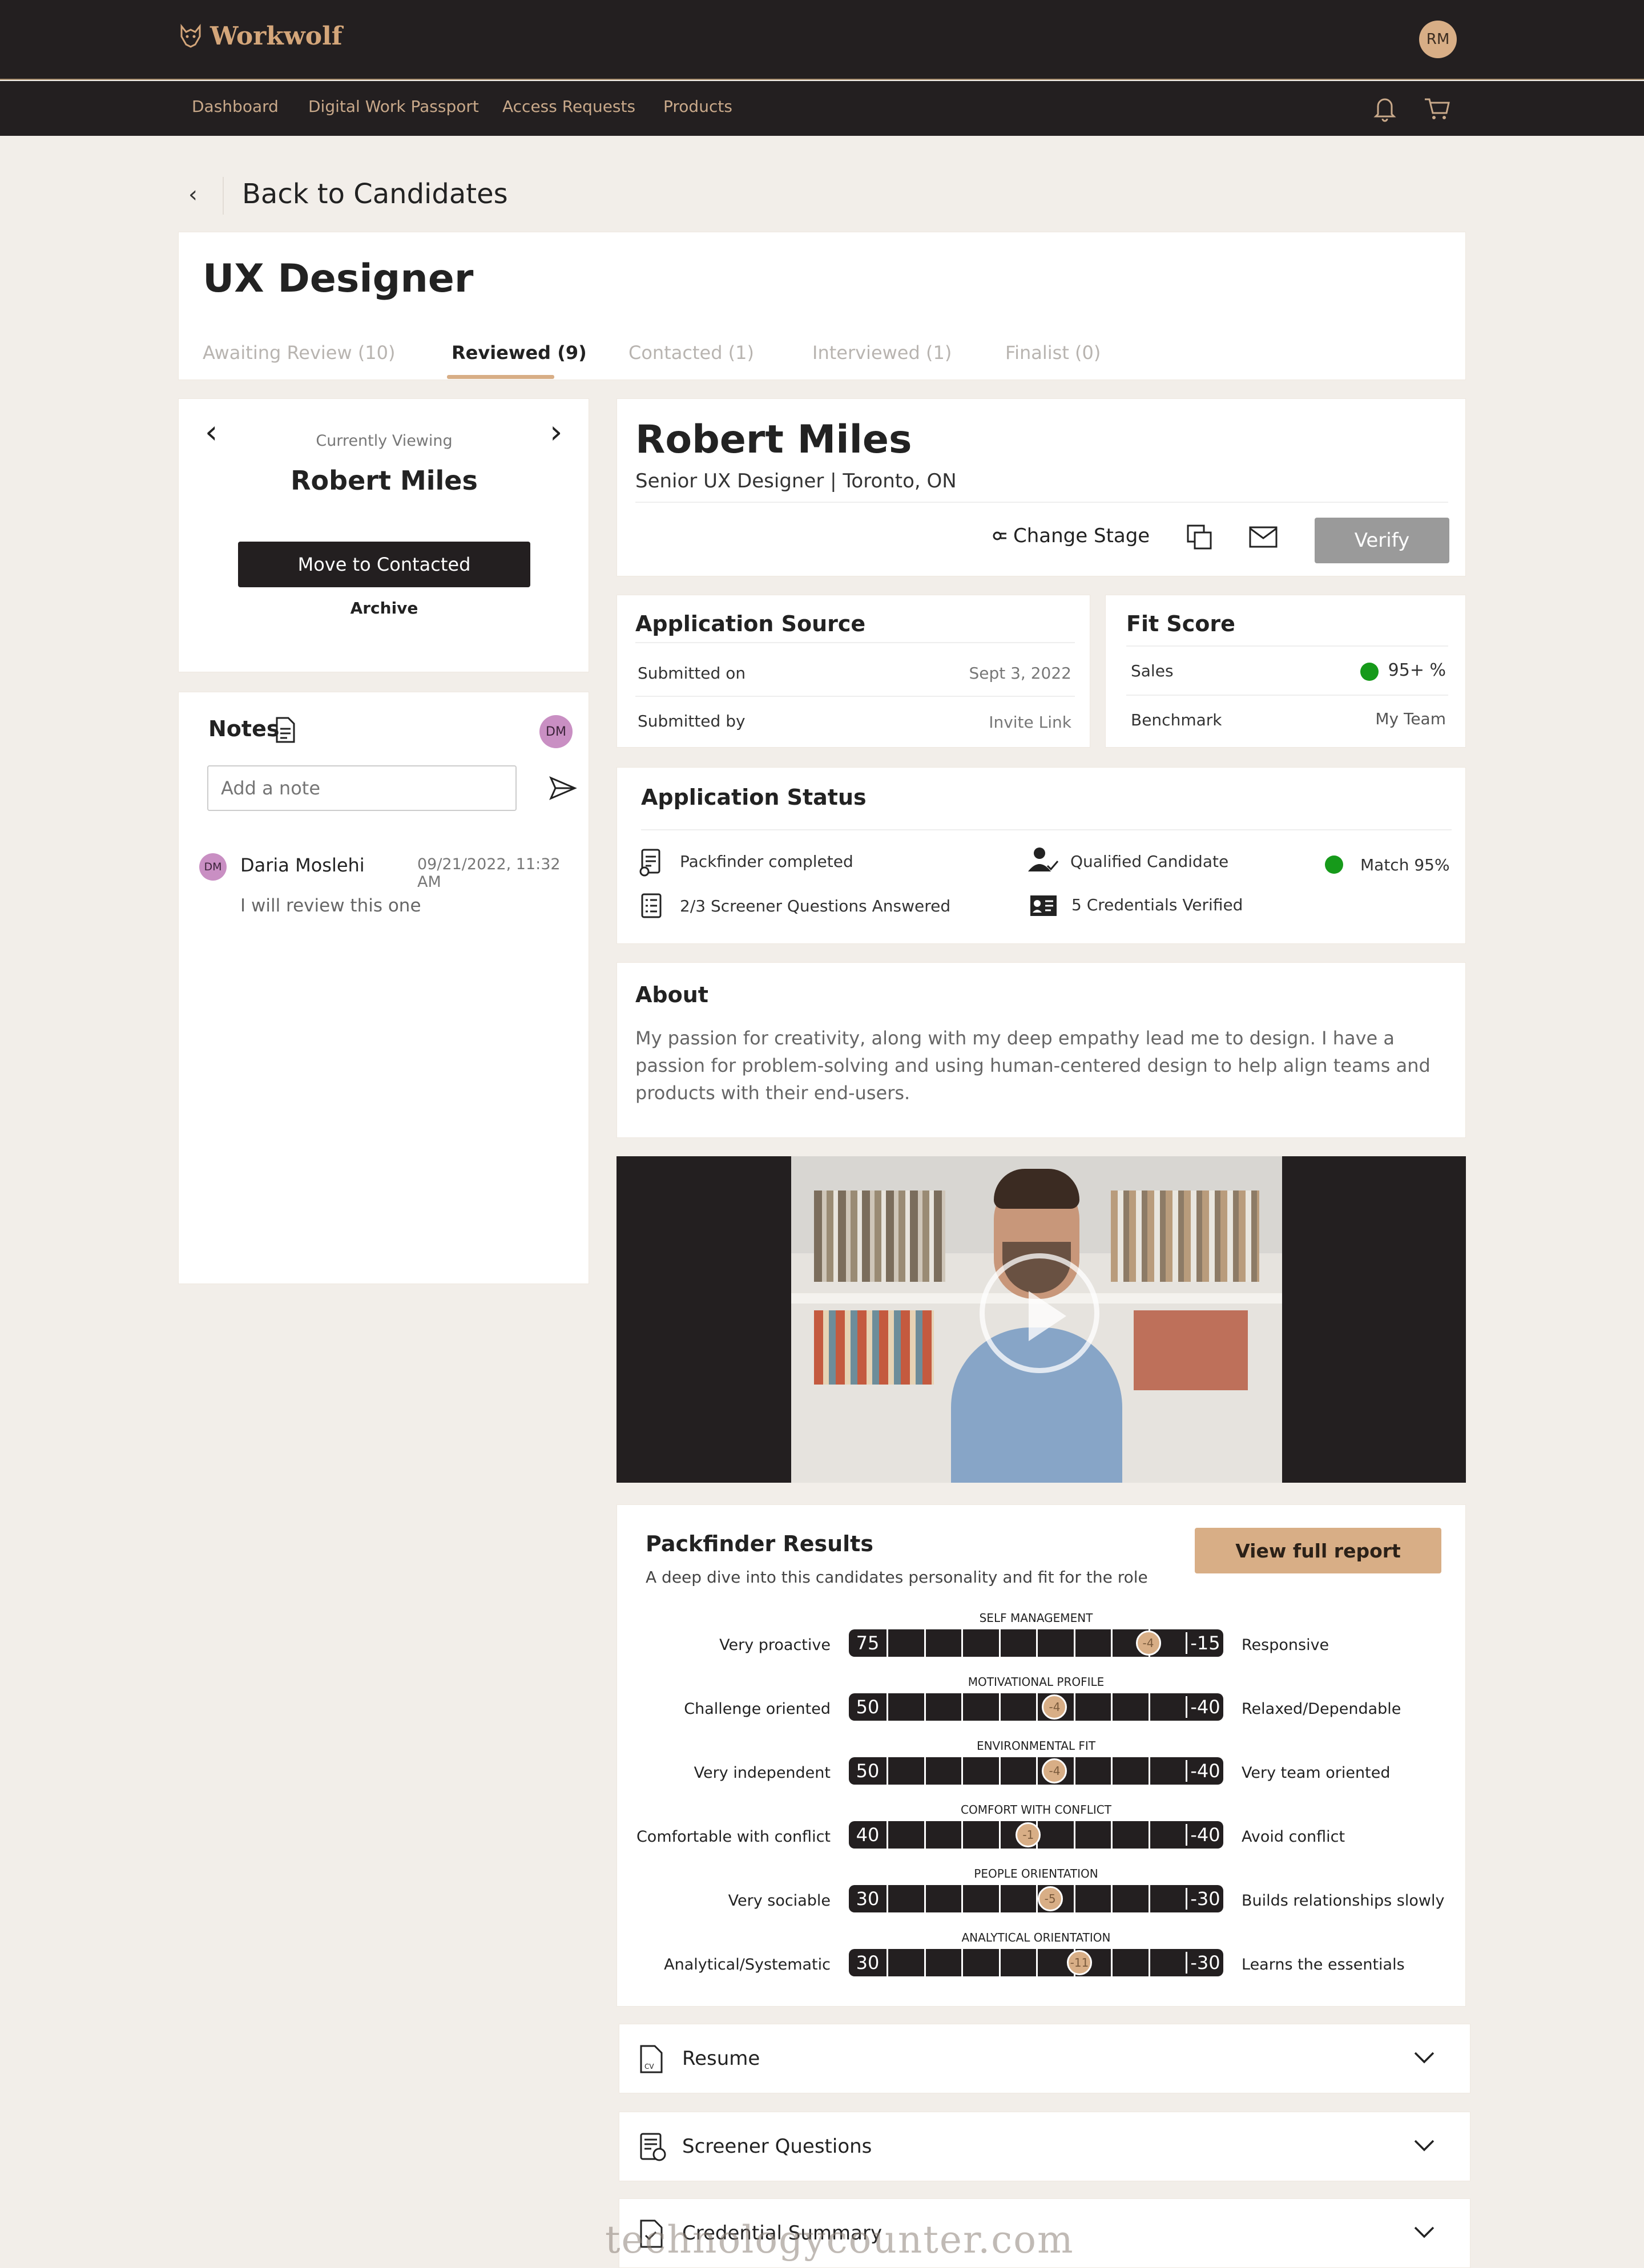  What do you see at coordinates (1176, 720) in the screenshot?
I see `fit-benchmark-label: Benchmark` at bounding box center [1176, 720].